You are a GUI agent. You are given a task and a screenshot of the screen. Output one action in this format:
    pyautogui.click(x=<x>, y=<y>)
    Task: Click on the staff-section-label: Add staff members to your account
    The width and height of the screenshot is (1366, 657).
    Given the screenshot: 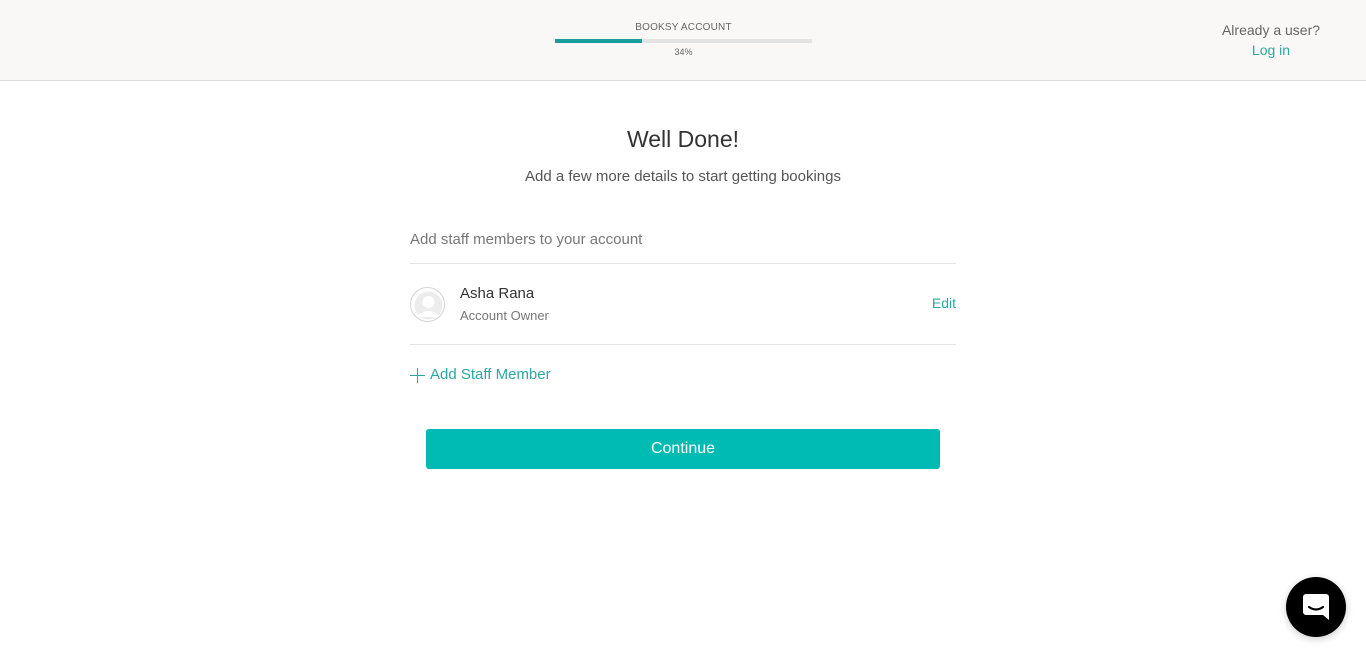 What is the action you would take?
    pyautogui.click(x=683, y=247)
    